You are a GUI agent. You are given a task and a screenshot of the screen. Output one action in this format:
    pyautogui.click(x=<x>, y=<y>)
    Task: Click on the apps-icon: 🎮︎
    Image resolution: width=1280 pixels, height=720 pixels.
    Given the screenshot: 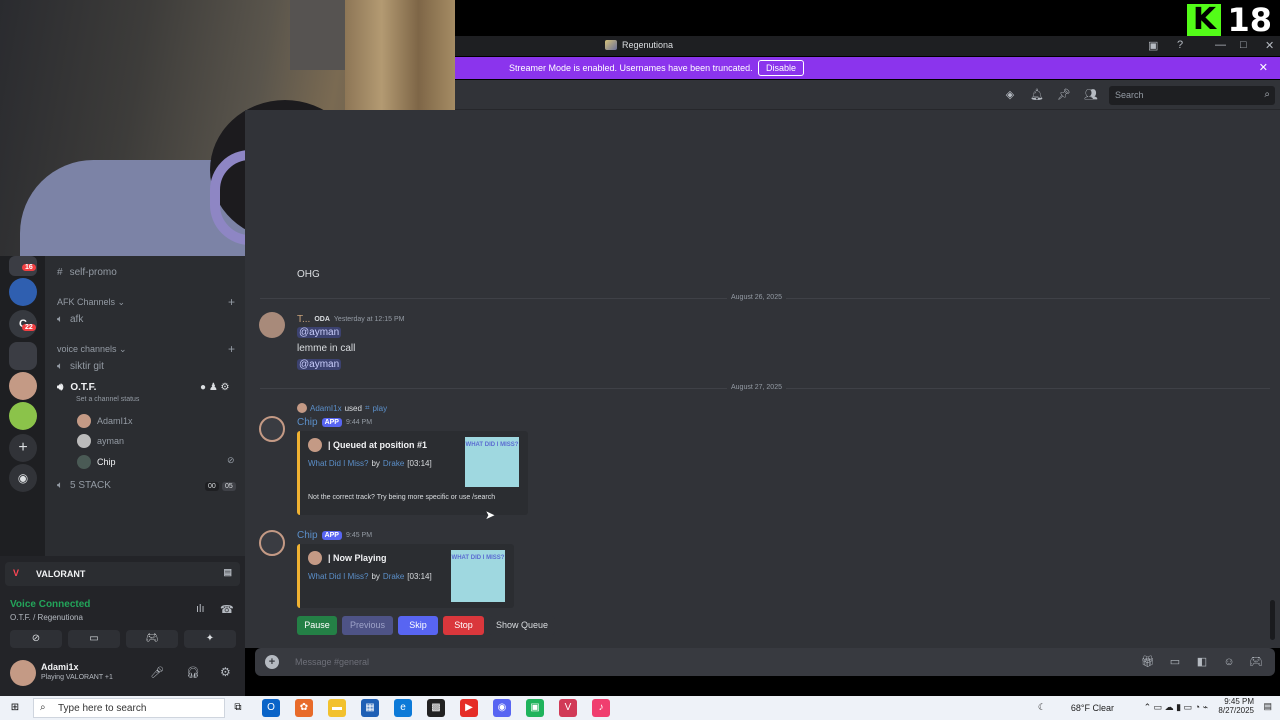 What is the action you would take?
    pyautogui.click(x=1256, y=662)
    